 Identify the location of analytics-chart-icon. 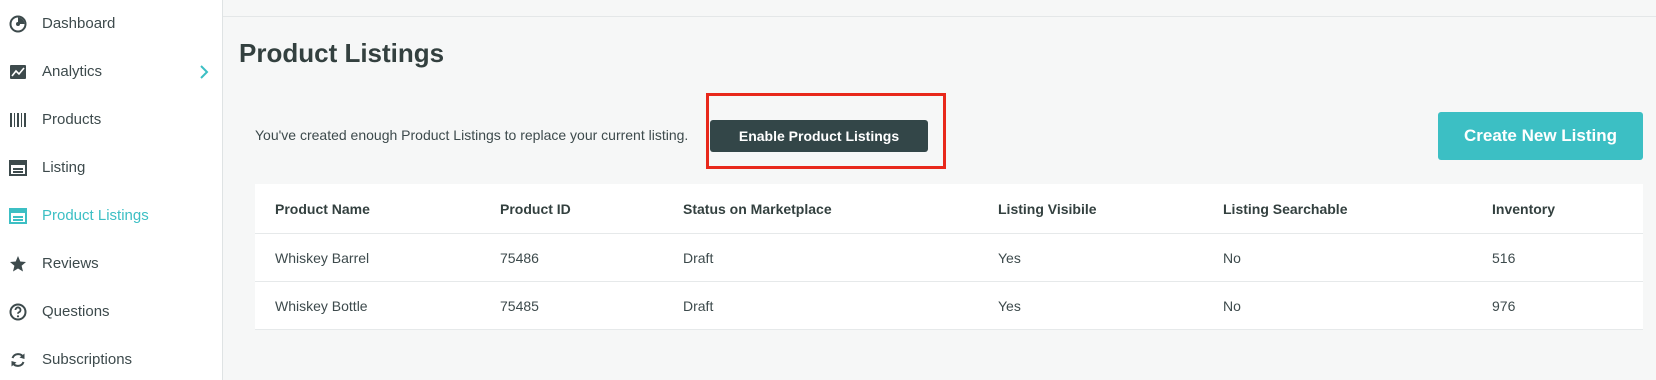
(18, 72).